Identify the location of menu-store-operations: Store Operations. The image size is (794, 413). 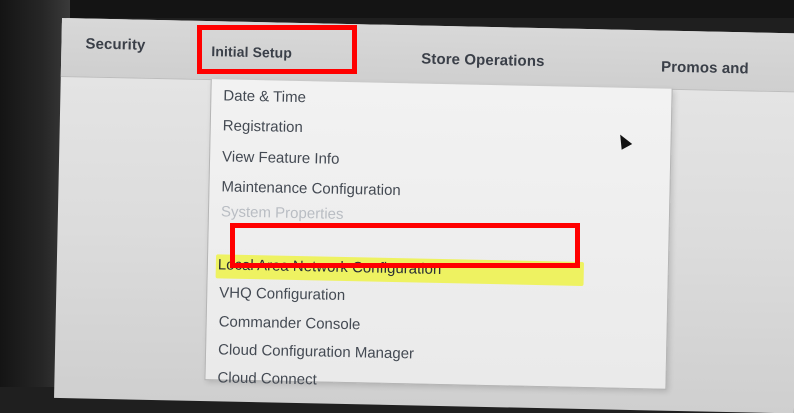
(483, 61).